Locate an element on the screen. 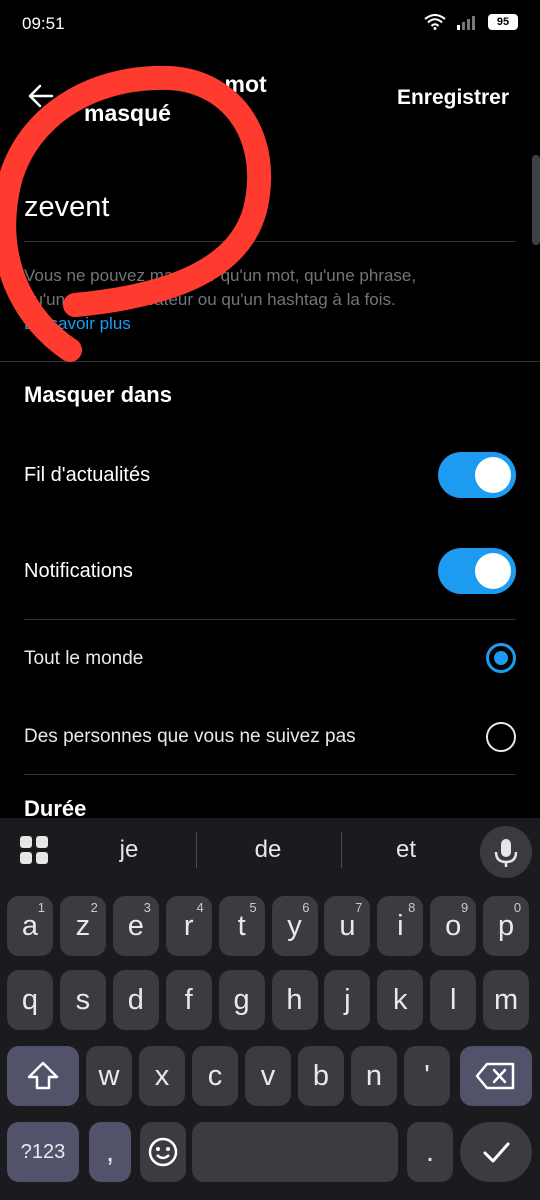  key-e-label: e is located at coordinates (135, 925).